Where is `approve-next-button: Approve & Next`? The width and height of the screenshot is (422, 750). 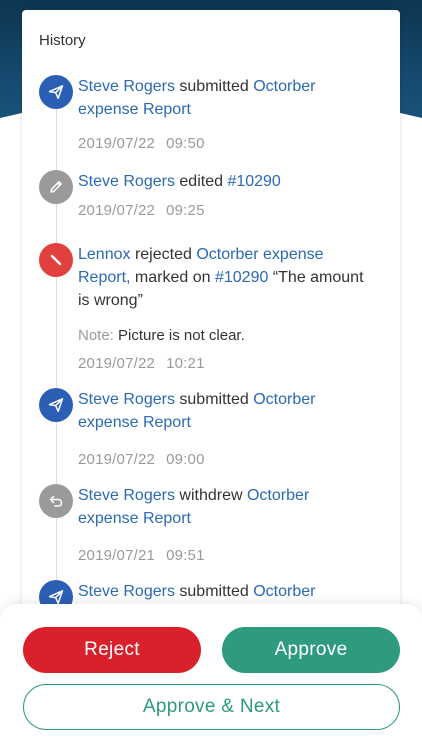
approve-next-button: Approve & Next is located at coordinates (211, 707).